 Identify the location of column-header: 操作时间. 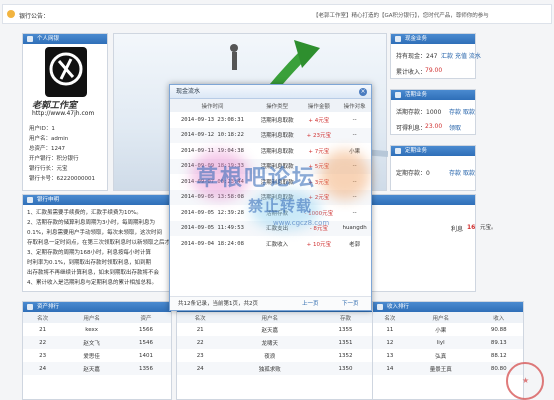
(212, 105).